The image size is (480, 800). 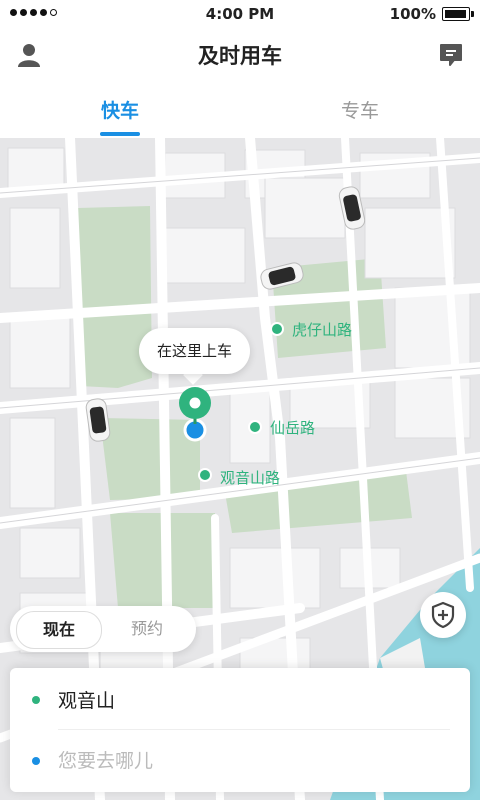 I want to click on active-tab-indicator, so click(x=120, y=134).